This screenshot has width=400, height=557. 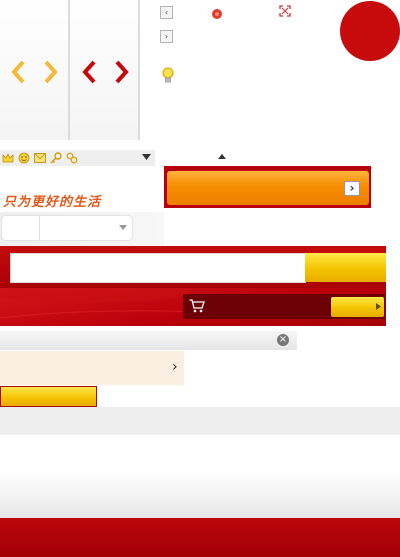 I want to click on small-prev-button: ‹, so click(x=166, y=12).